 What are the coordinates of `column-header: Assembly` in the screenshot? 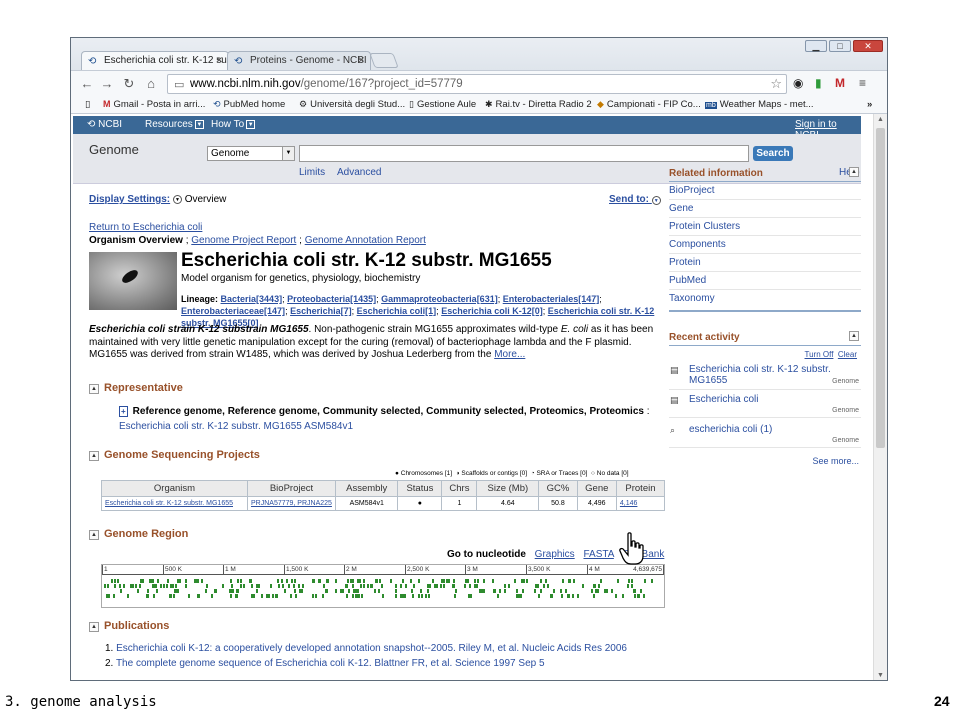 It's located at (366, 488).